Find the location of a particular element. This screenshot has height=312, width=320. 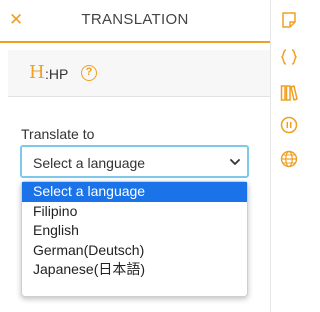

library-button is located at coordinates (289, 93).